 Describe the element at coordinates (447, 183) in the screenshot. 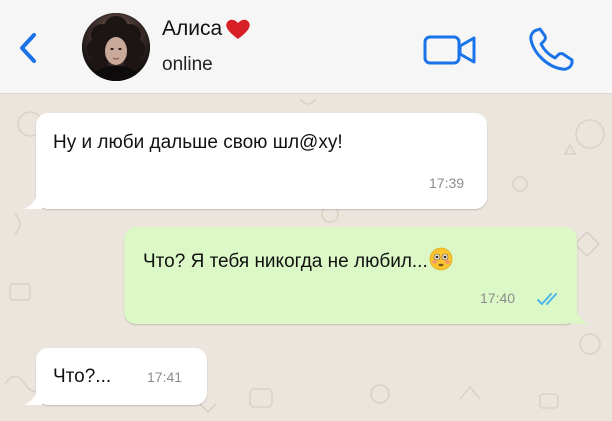

I see `message-time: 17:39` at that location.